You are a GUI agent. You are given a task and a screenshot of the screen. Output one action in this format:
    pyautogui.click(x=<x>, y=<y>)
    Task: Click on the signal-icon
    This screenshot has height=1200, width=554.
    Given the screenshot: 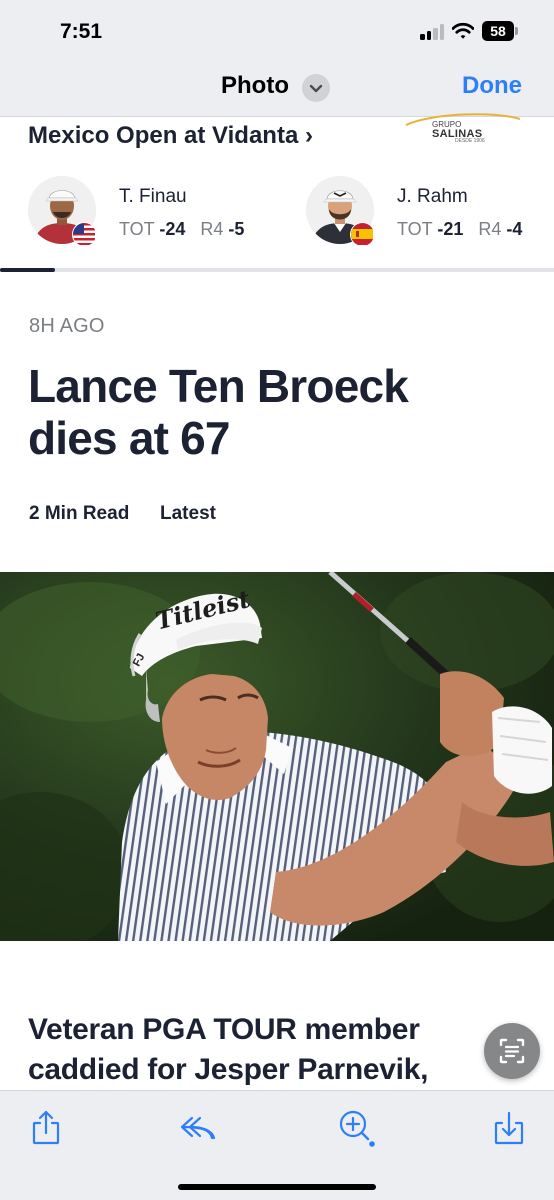 What is the action you would take?
    pyautogui.click(x=433, y=32)
    